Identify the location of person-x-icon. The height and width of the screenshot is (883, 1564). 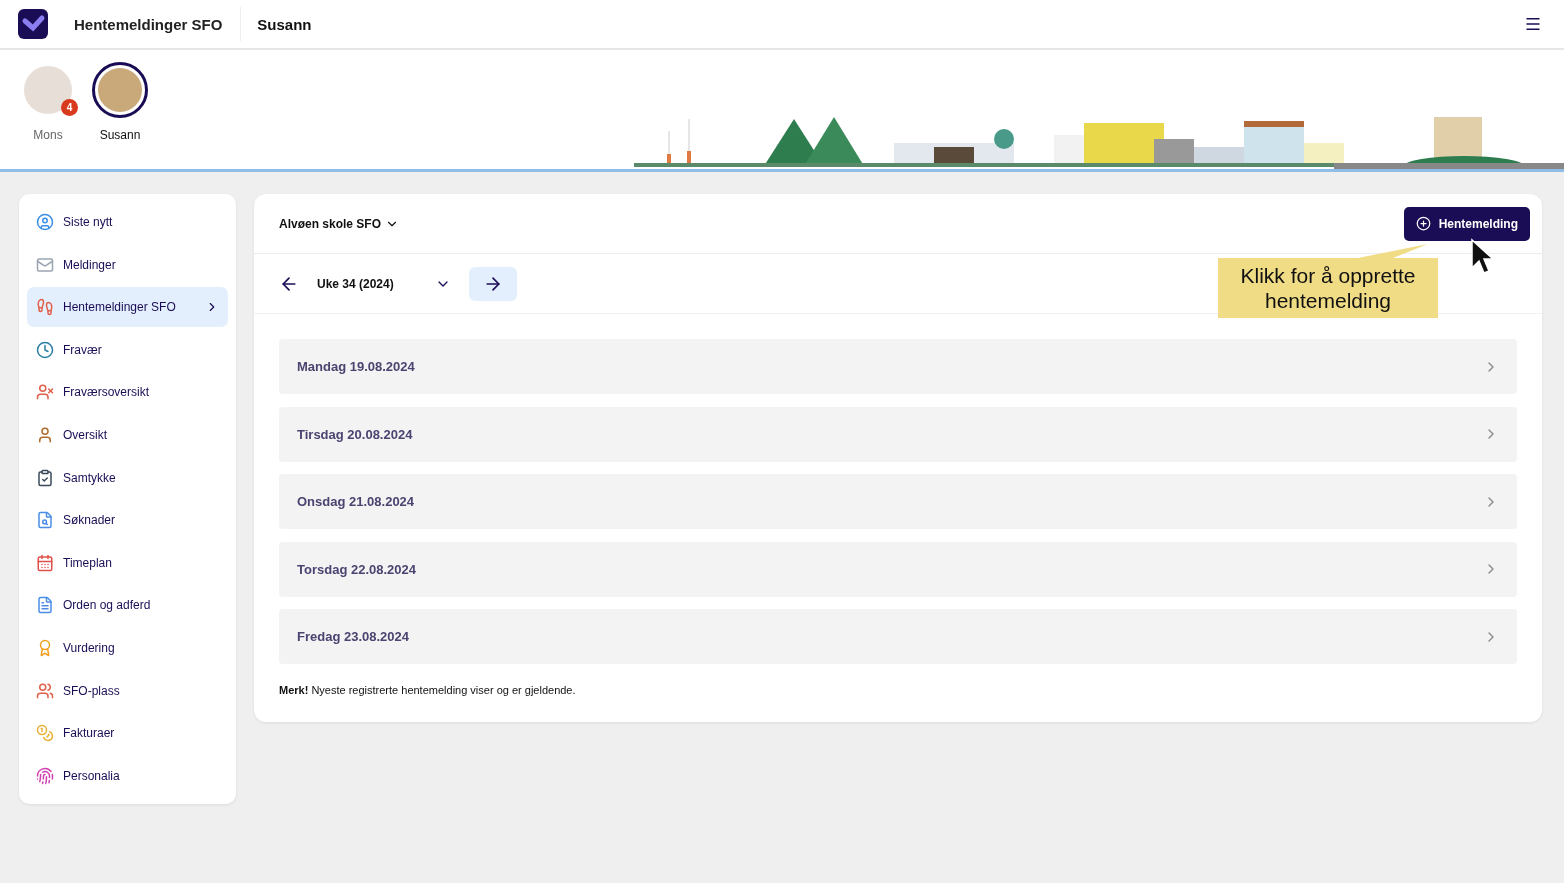
(45, 392).